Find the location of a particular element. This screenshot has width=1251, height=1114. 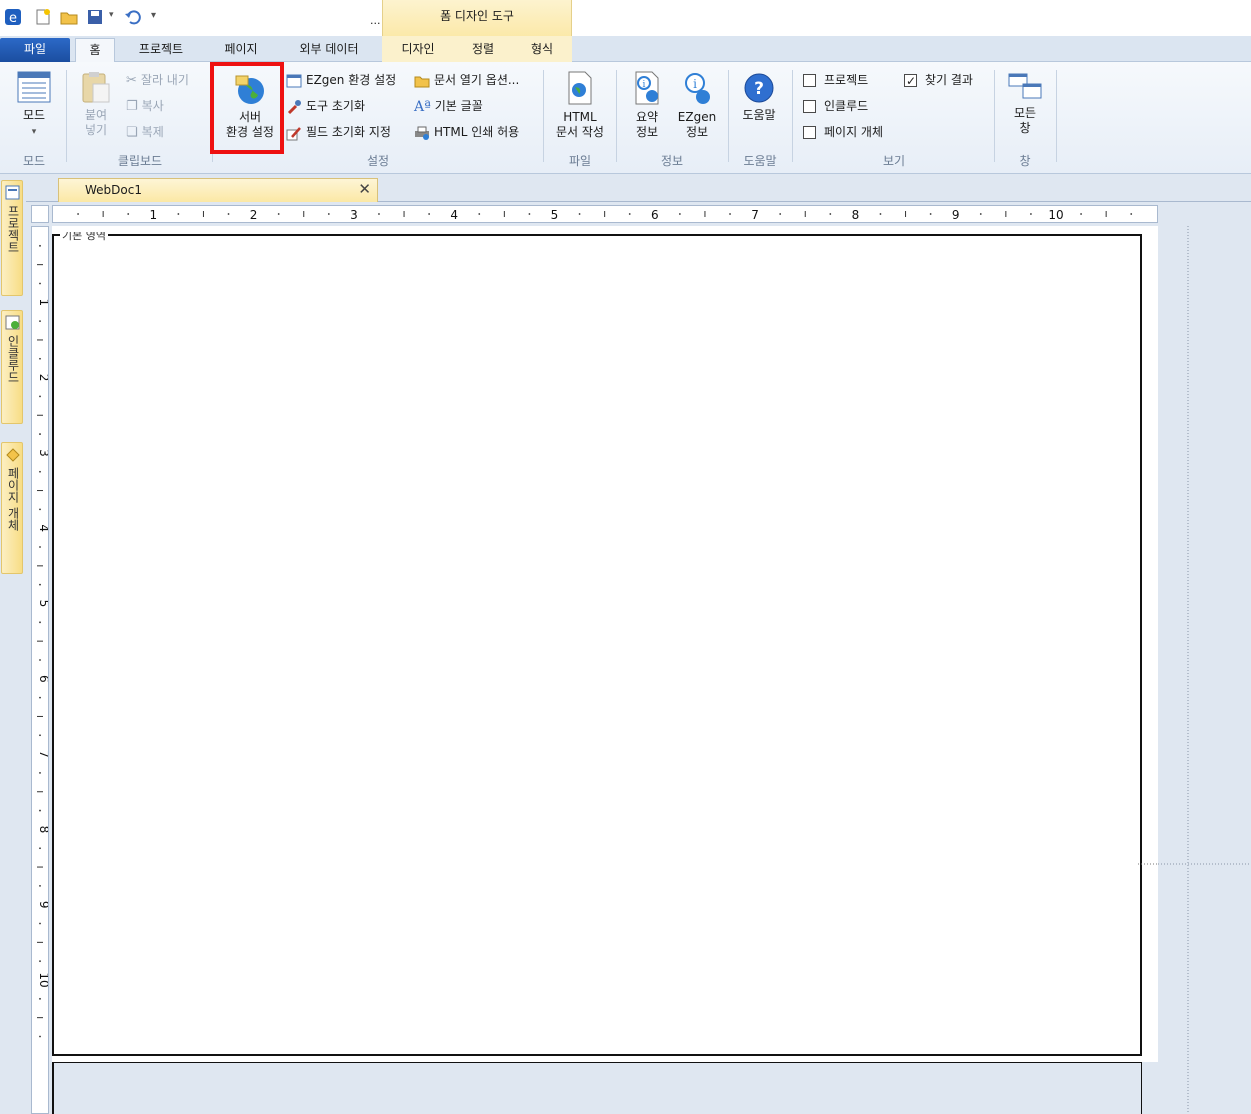

summary-info-icon: i is located at coordinates (647, 88).